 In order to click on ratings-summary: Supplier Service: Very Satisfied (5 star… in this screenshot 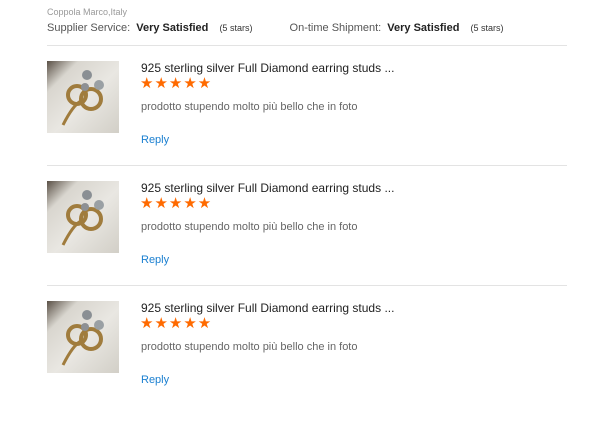, I will do `click(292, 28)`.